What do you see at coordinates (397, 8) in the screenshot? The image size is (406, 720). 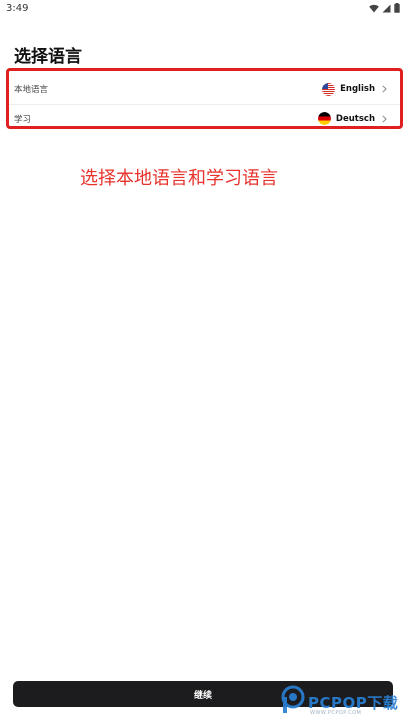 I see `battery-icon` at bounding box center [397, 8].